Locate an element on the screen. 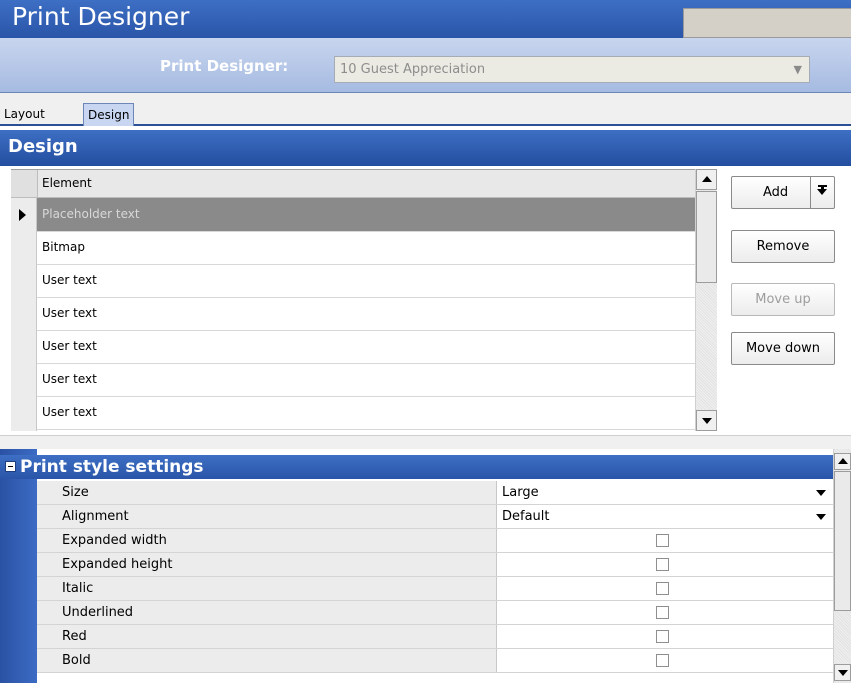 The image size is (851, 683). column-header-element: Element is located at coordinates (67, 183).